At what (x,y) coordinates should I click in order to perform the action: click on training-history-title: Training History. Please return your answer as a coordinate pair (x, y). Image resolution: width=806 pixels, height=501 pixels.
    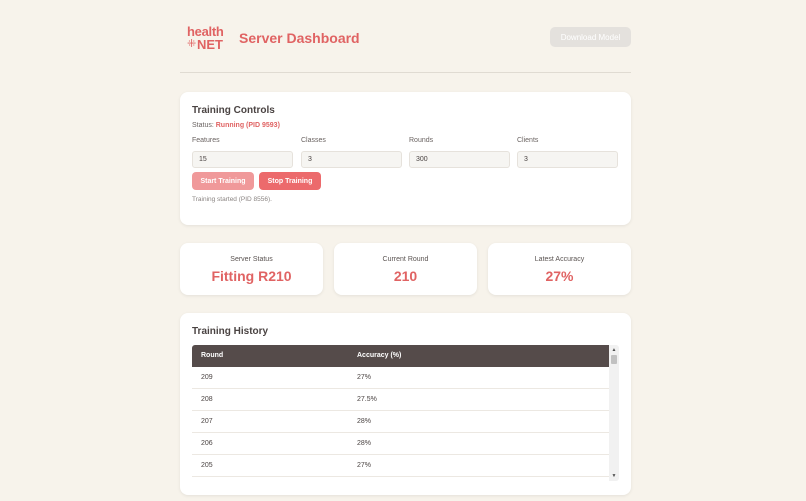
    Looking at the image, I should click on (230, 331).